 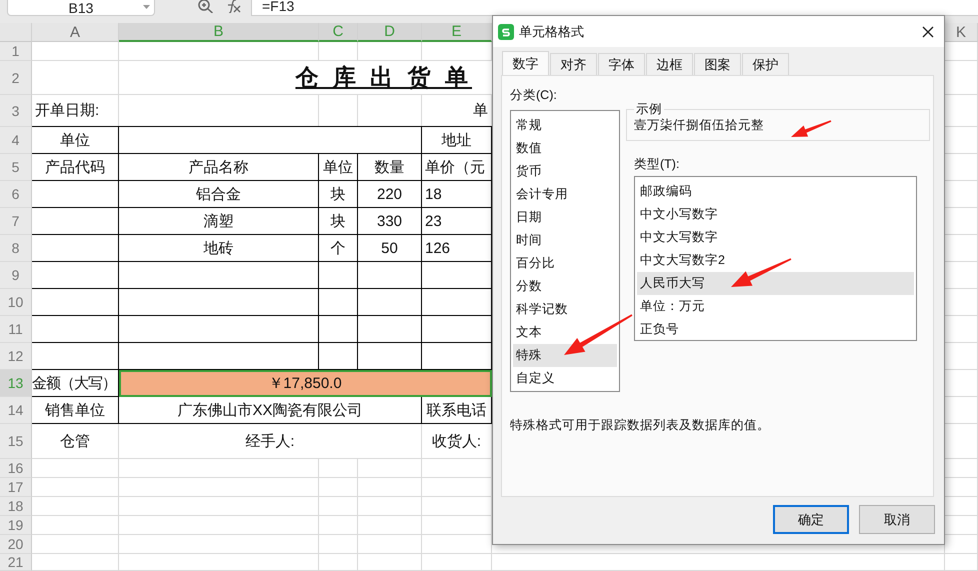 I want to click on list-item: 单位：万元, so click(x=775, y=306).